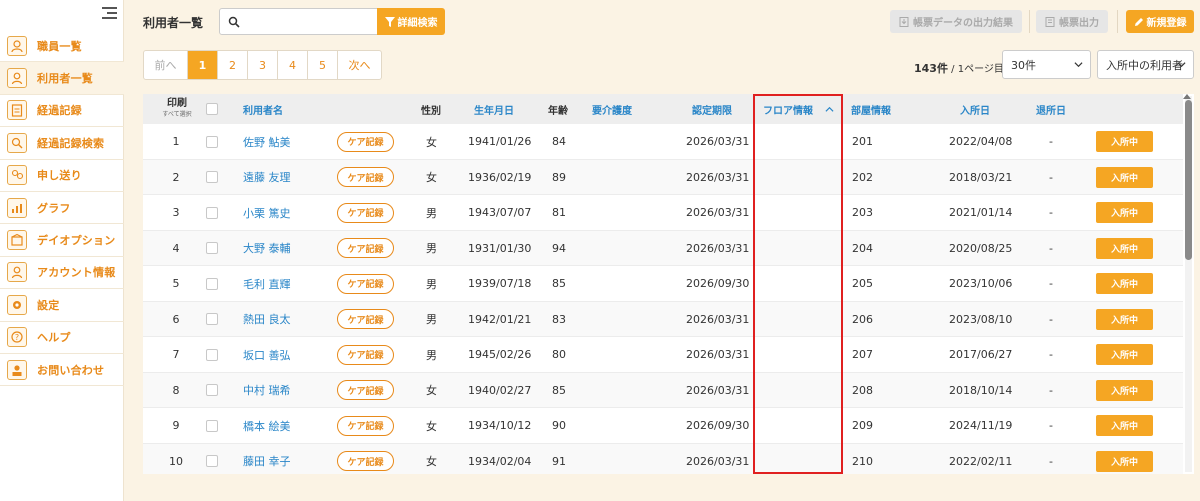  What do you see at coordinates (293, 65) in the screenshot?
I see `pagination-page-4: 4` at bounding box center [293, 65].